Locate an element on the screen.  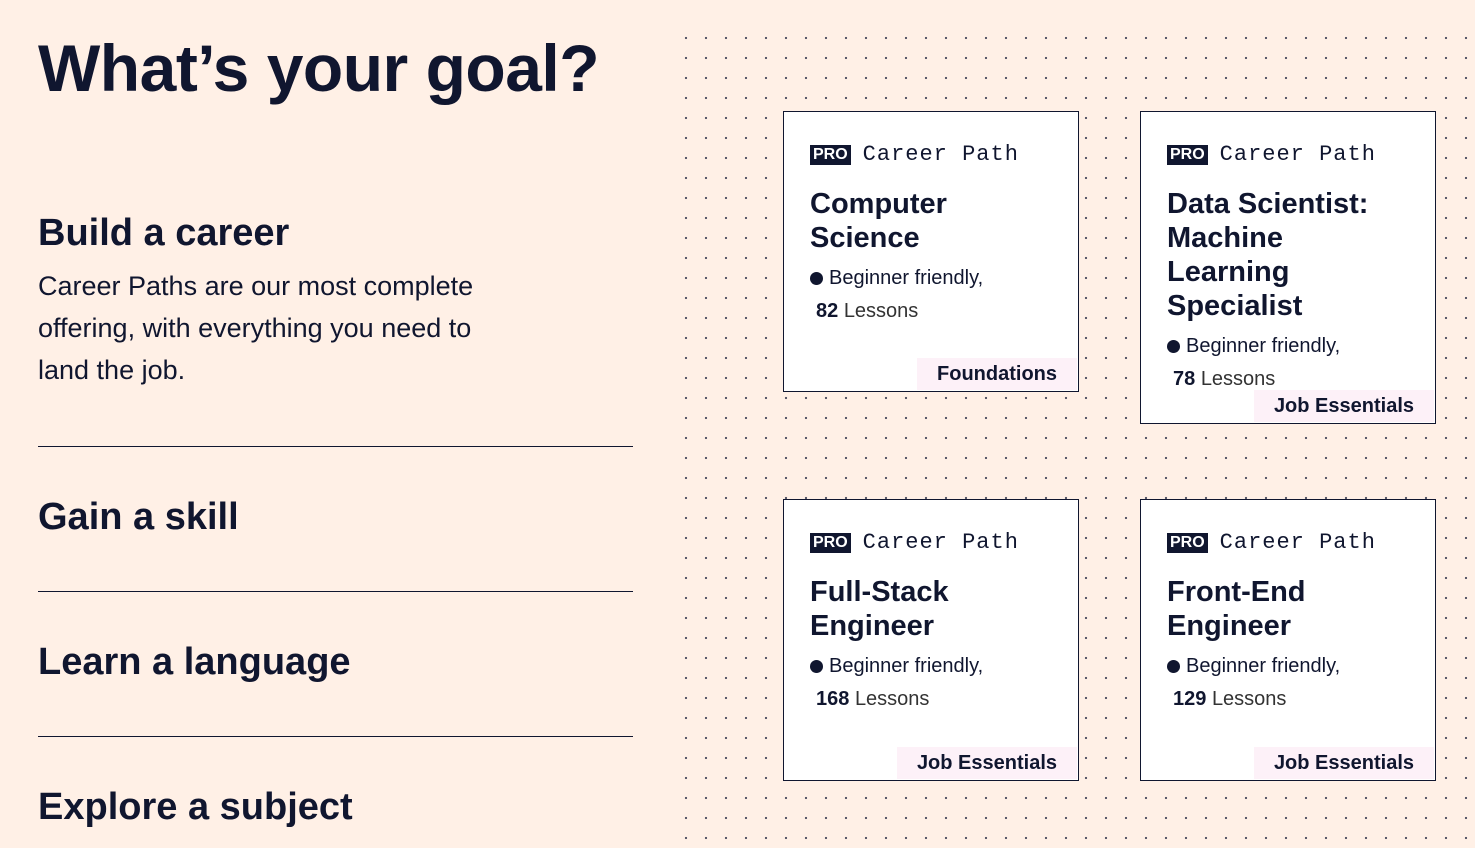
card-tag: Foundations is located at coordinates (997, 374).